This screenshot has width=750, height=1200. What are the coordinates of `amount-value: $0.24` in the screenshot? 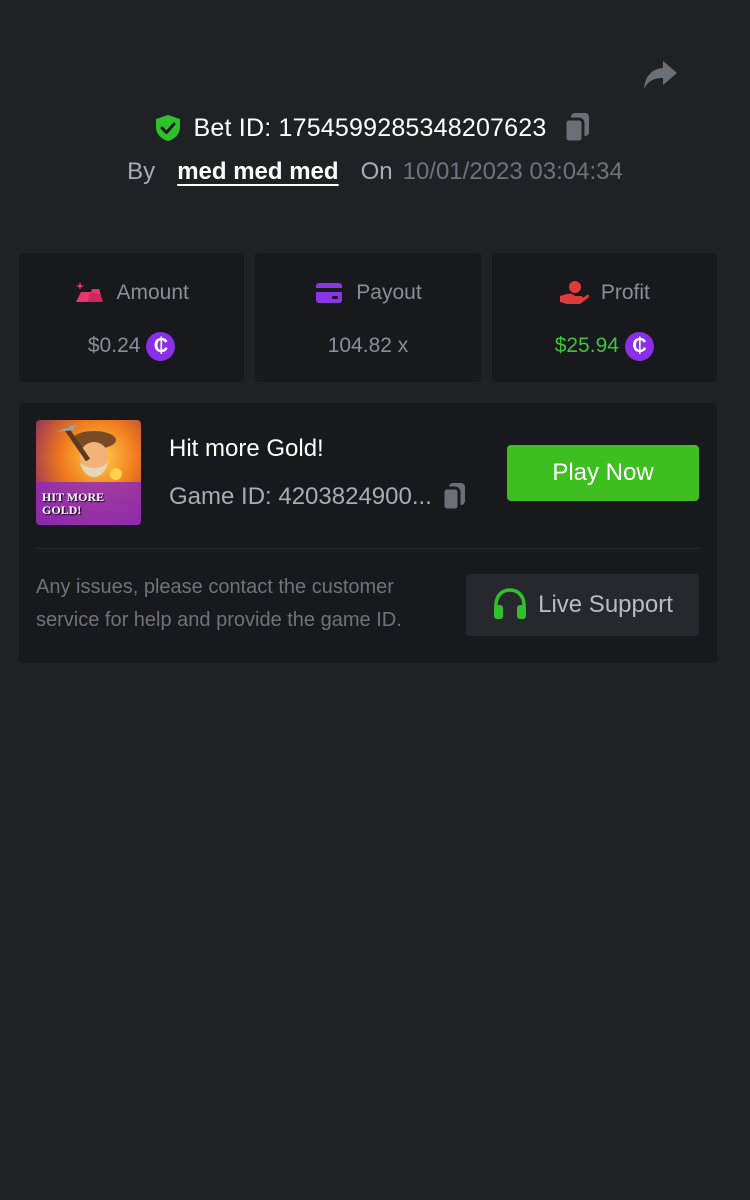 It's located at (114, 345).